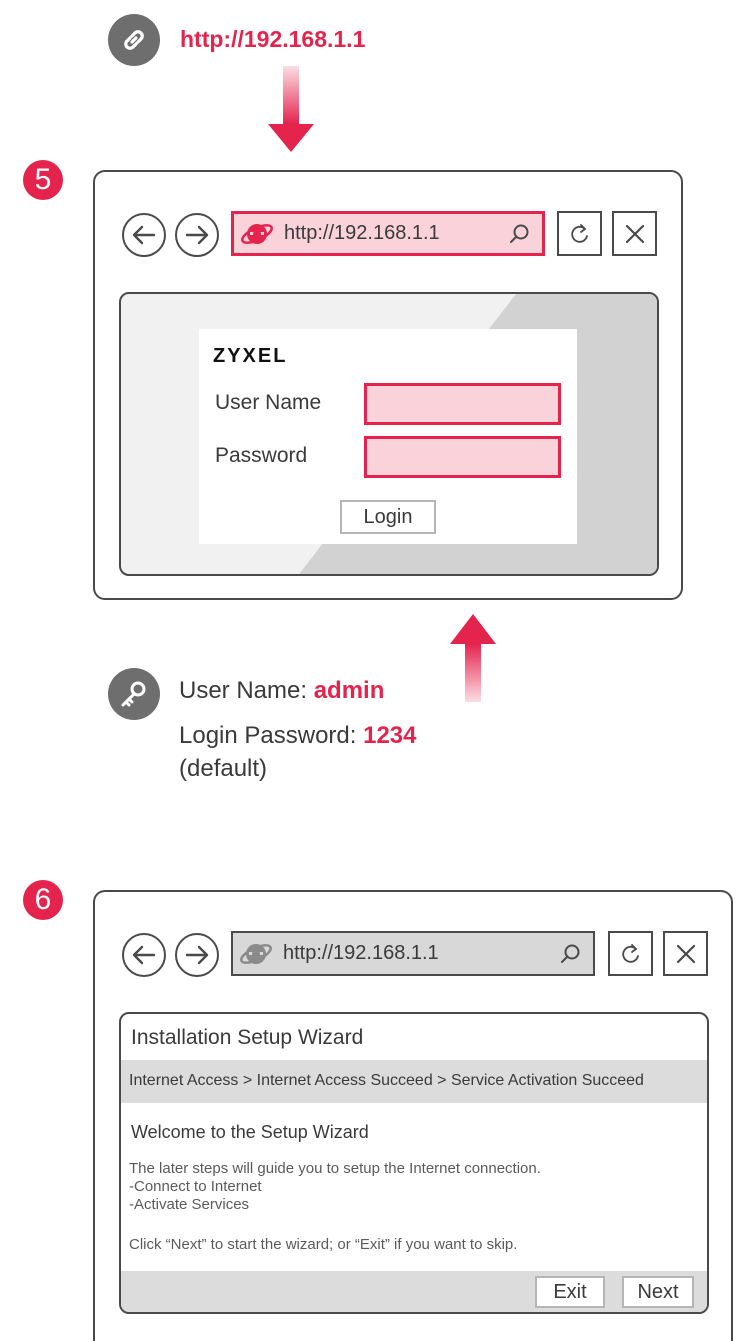  What do you see at coordinates (388, 517) in the screenshot?
I see `login-button: Login` at bounding box center [388, 517].